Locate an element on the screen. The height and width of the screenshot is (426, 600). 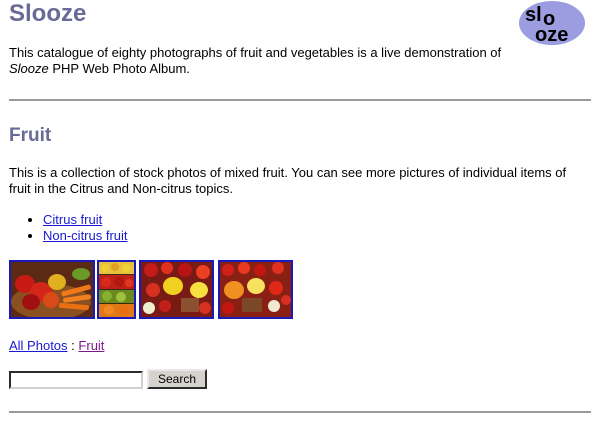
subtopic-link-citrus: Citrus fruit is located at coordinates (72, 219).